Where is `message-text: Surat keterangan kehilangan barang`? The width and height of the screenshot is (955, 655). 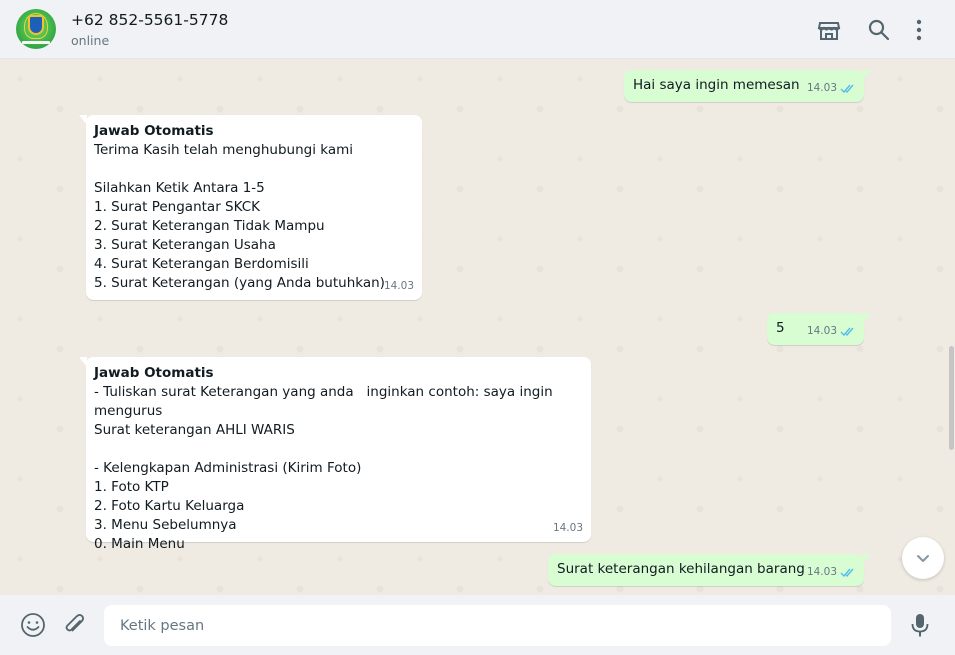 message-text: Surat keterangan kehilangan barang is located at coordinates (681, 569).